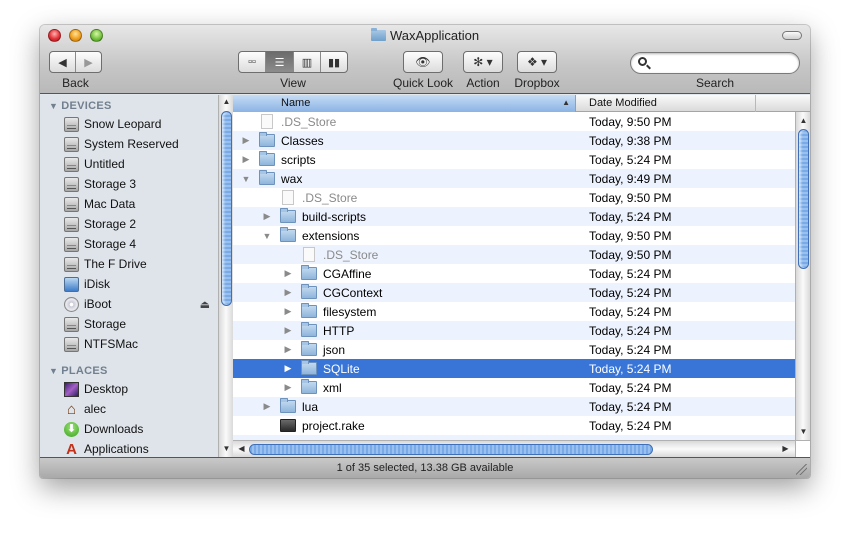 This screenshot has height=533, width=850. Describe the element at coordinates (267, 121) in the screenshot. I see `file-icon` at that location.